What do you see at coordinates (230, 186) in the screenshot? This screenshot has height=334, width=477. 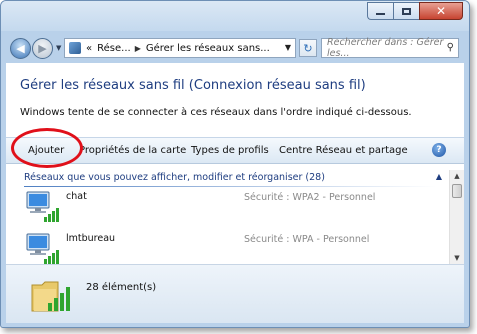 I see `group-divider` at bounding box center [230, 186].